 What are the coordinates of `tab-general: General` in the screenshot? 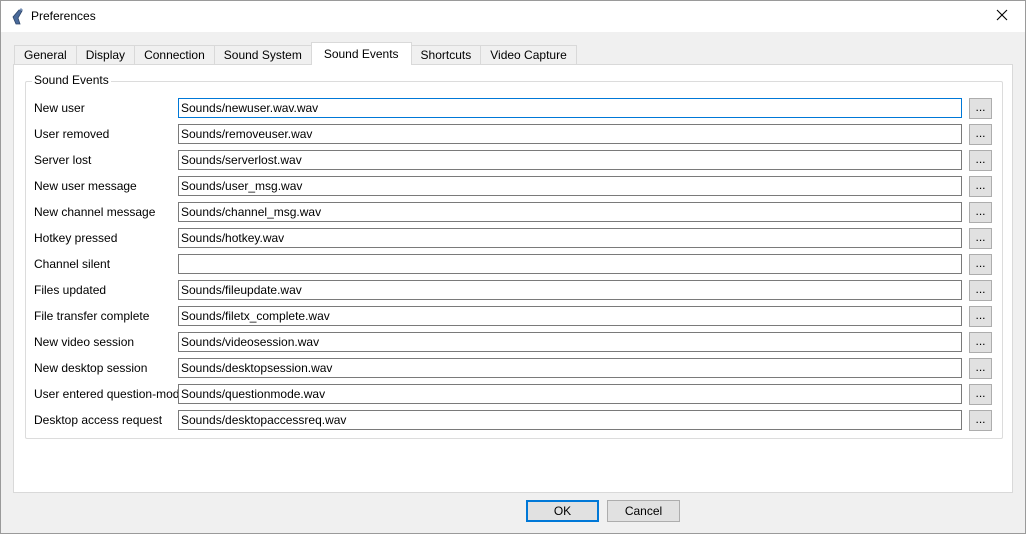 It's located at (45, 55).